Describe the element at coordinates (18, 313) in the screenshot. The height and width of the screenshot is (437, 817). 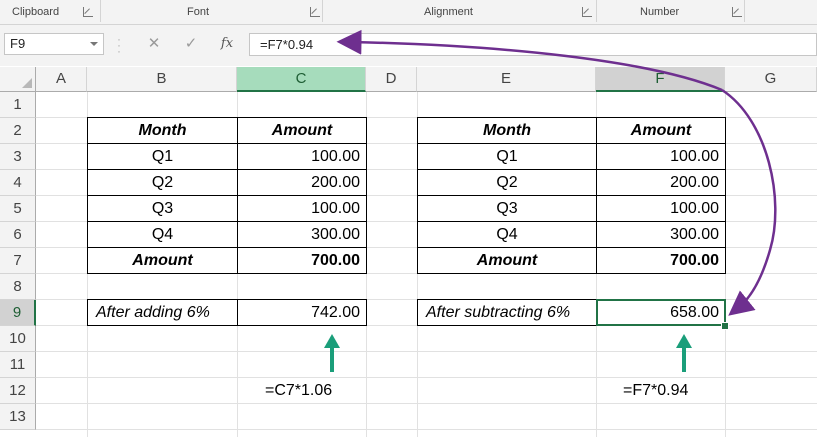
I see `row-header-9: 9` at that location.